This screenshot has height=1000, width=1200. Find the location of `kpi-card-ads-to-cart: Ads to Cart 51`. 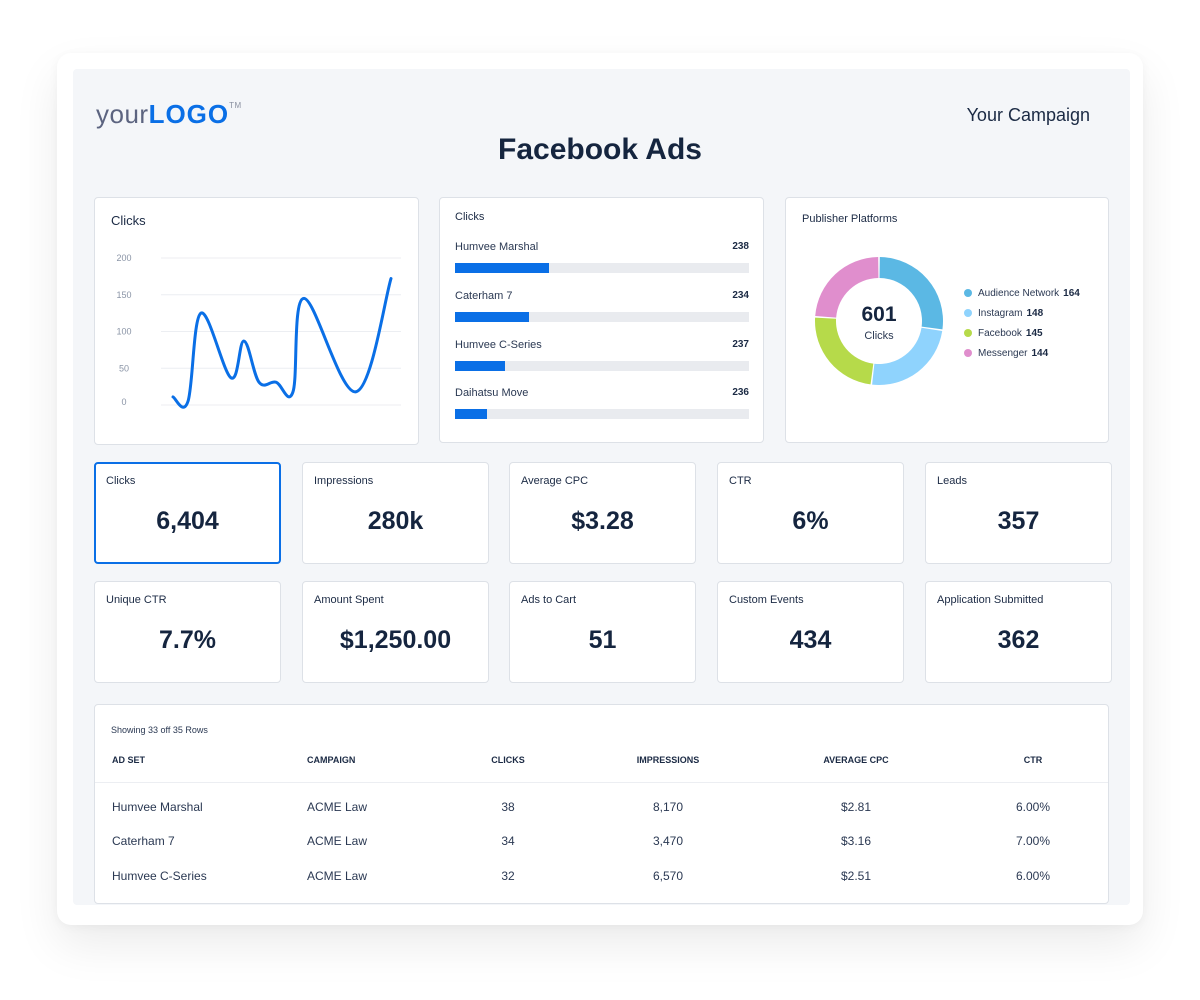

kpi-card-ads-to-cart: Ads to Cart 51 is located at coordinates (602, 632).